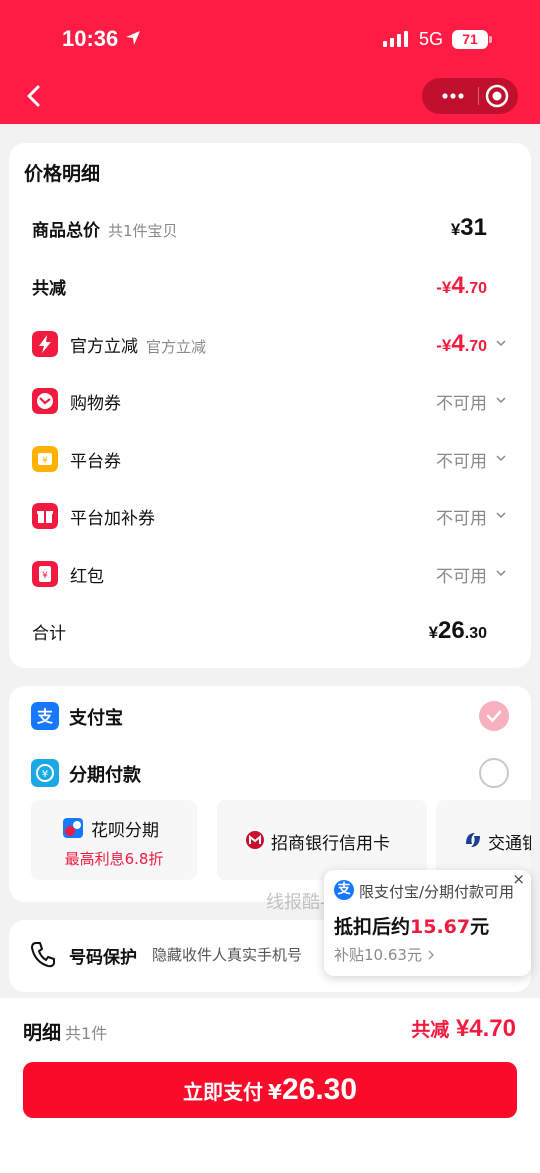  Describe the element at coordinates (483, 840) in the screenshot. I see `bocom-tile: 交通银` at that location.